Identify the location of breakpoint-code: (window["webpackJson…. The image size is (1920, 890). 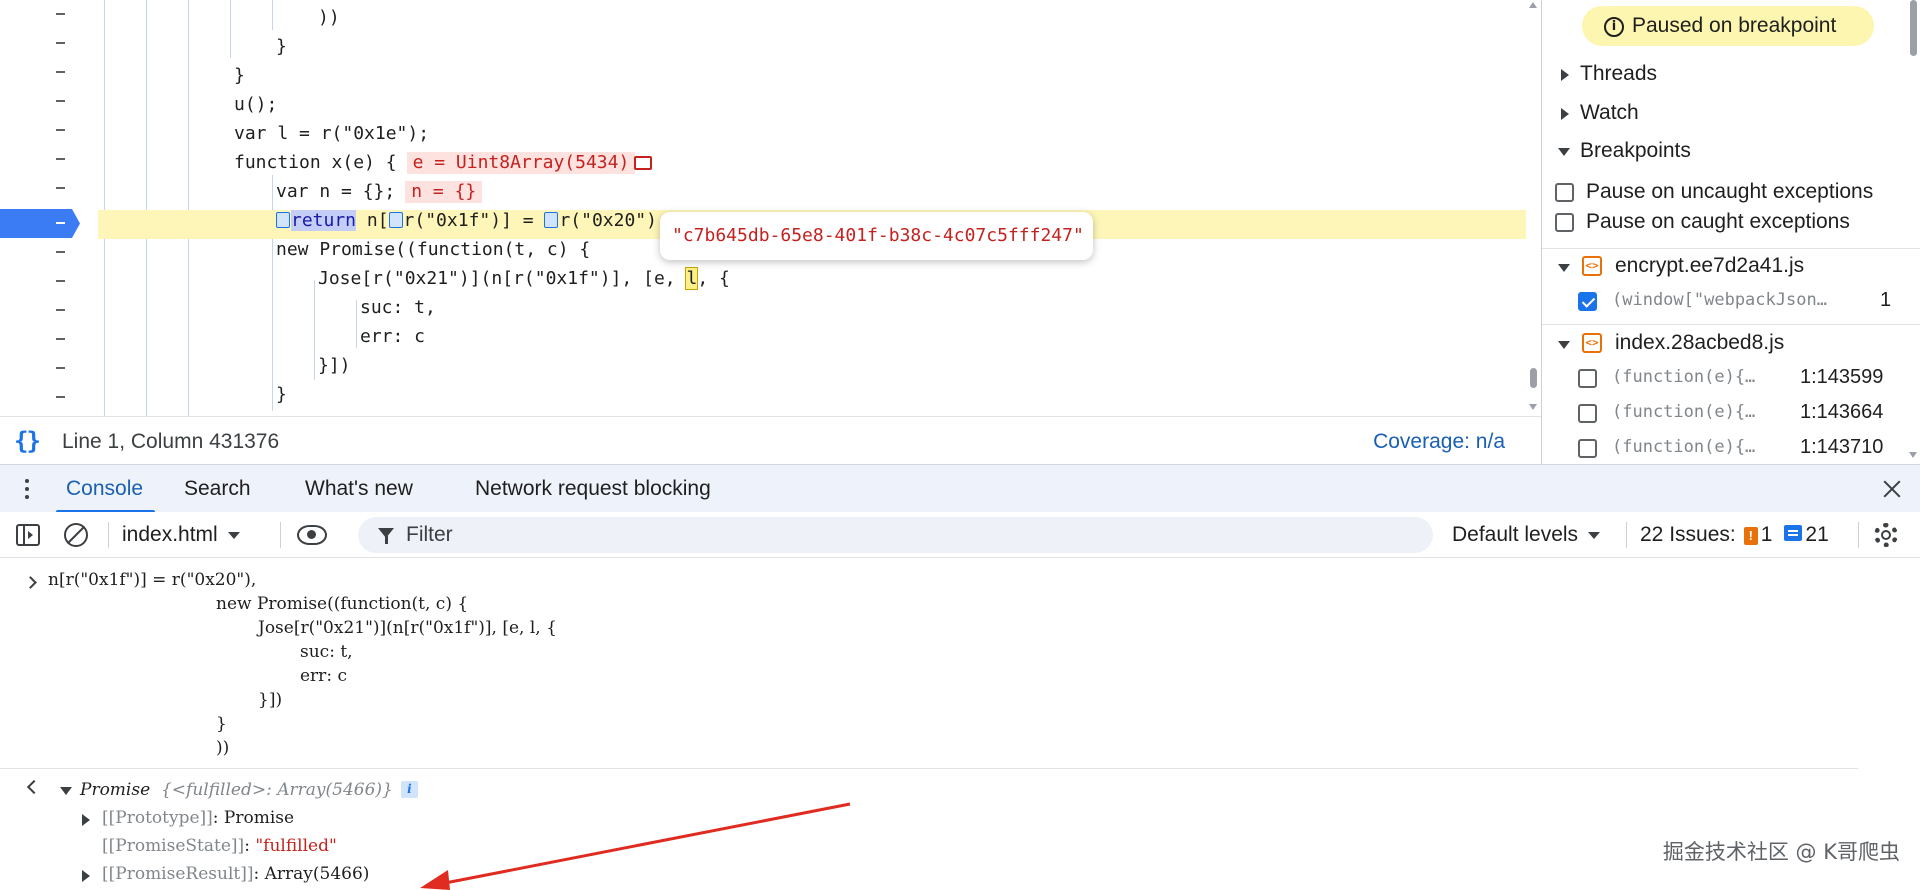
(1719, 300).